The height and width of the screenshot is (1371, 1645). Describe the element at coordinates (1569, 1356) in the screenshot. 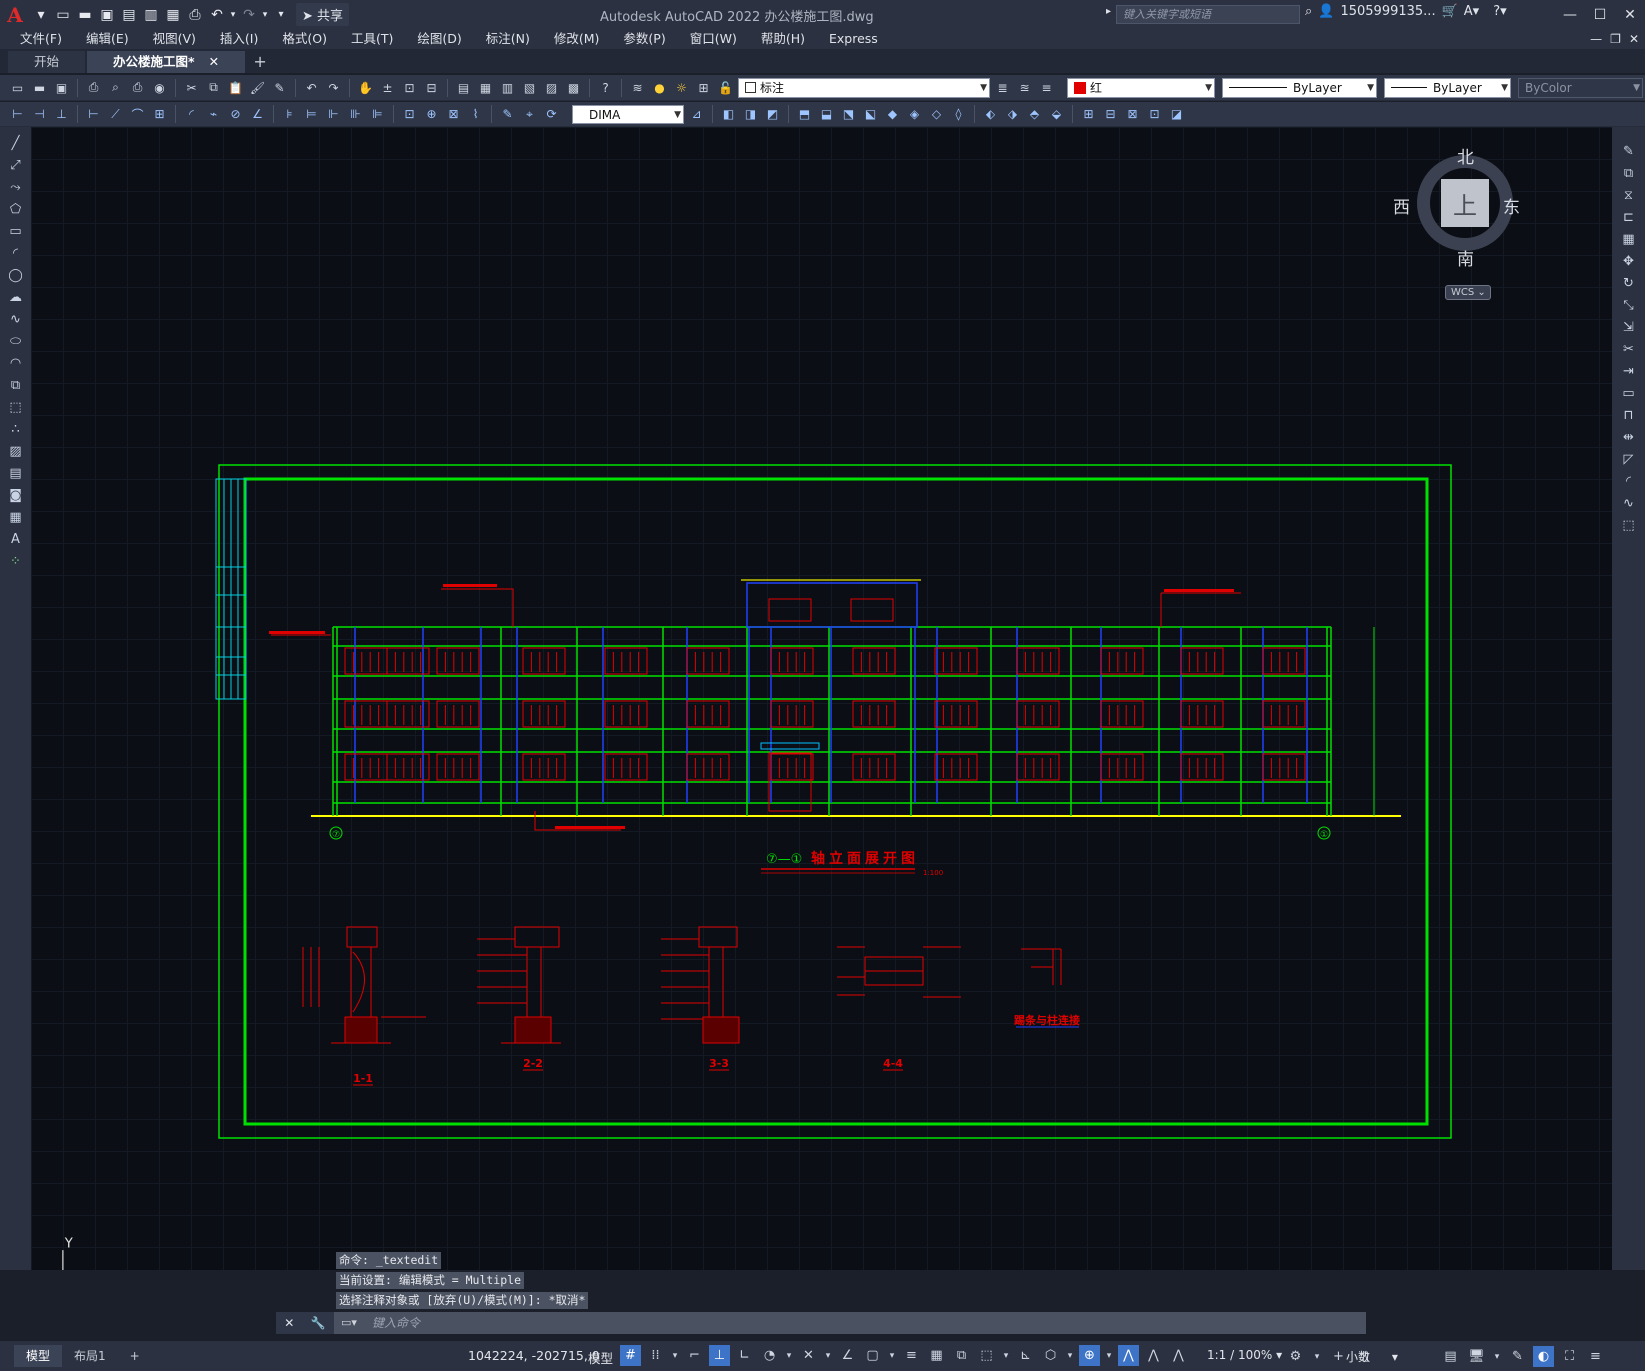

I see `clean-screen-icon: ⛶` at that location.